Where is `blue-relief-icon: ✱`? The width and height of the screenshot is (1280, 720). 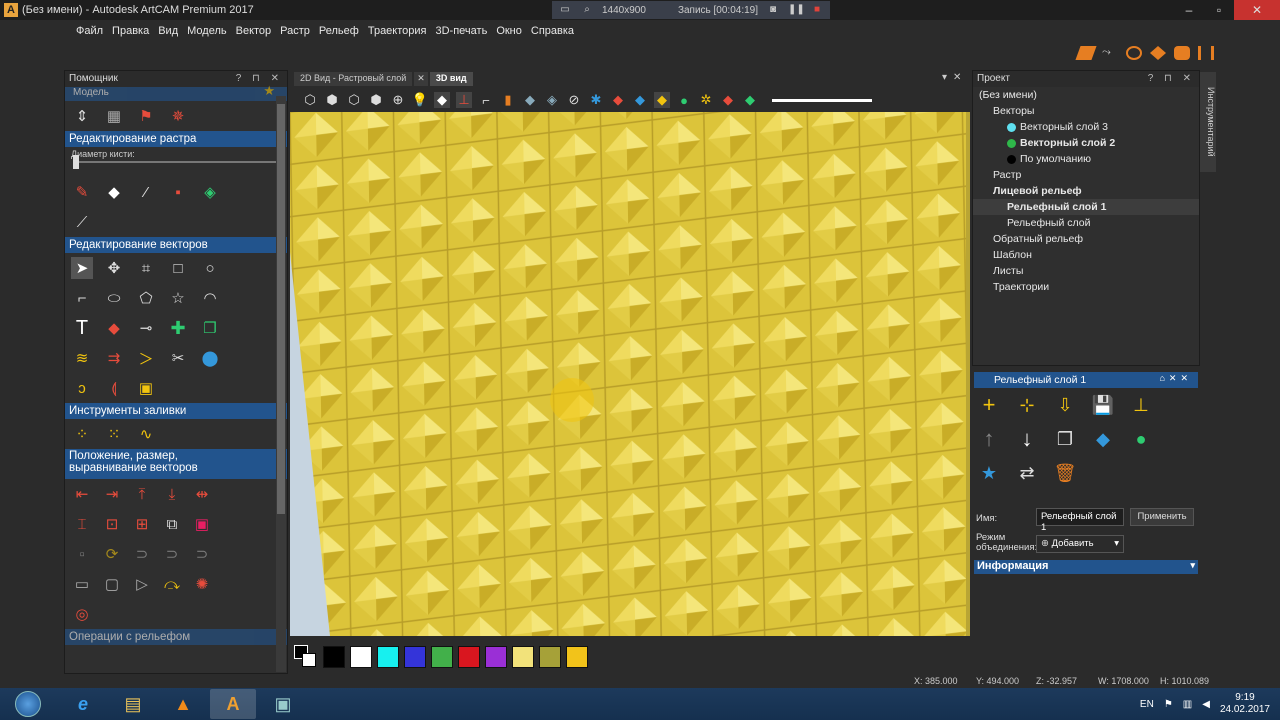
blue-relief-icon: ✱ is located at coordinates (596, 100).